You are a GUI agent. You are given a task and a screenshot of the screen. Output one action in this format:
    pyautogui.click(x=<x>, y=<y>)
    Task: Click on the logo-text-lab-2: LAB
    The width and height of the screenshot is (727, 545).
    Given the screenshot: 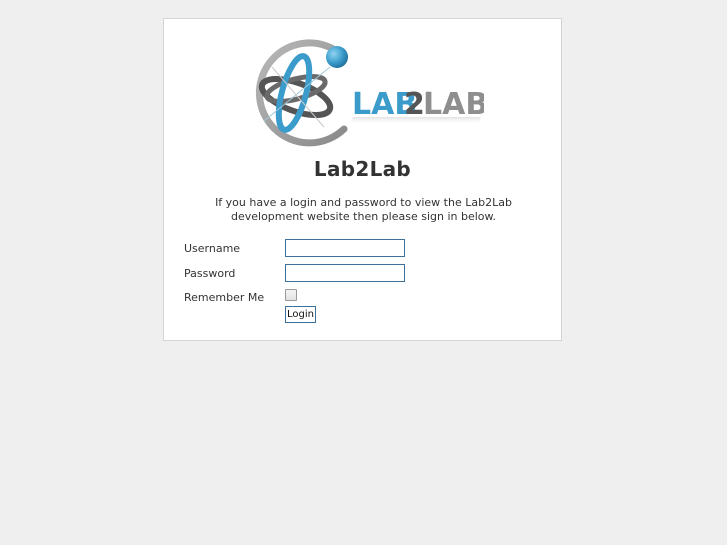 What is the action you would take?
    pyautogui.click(x=453, y=104)
    